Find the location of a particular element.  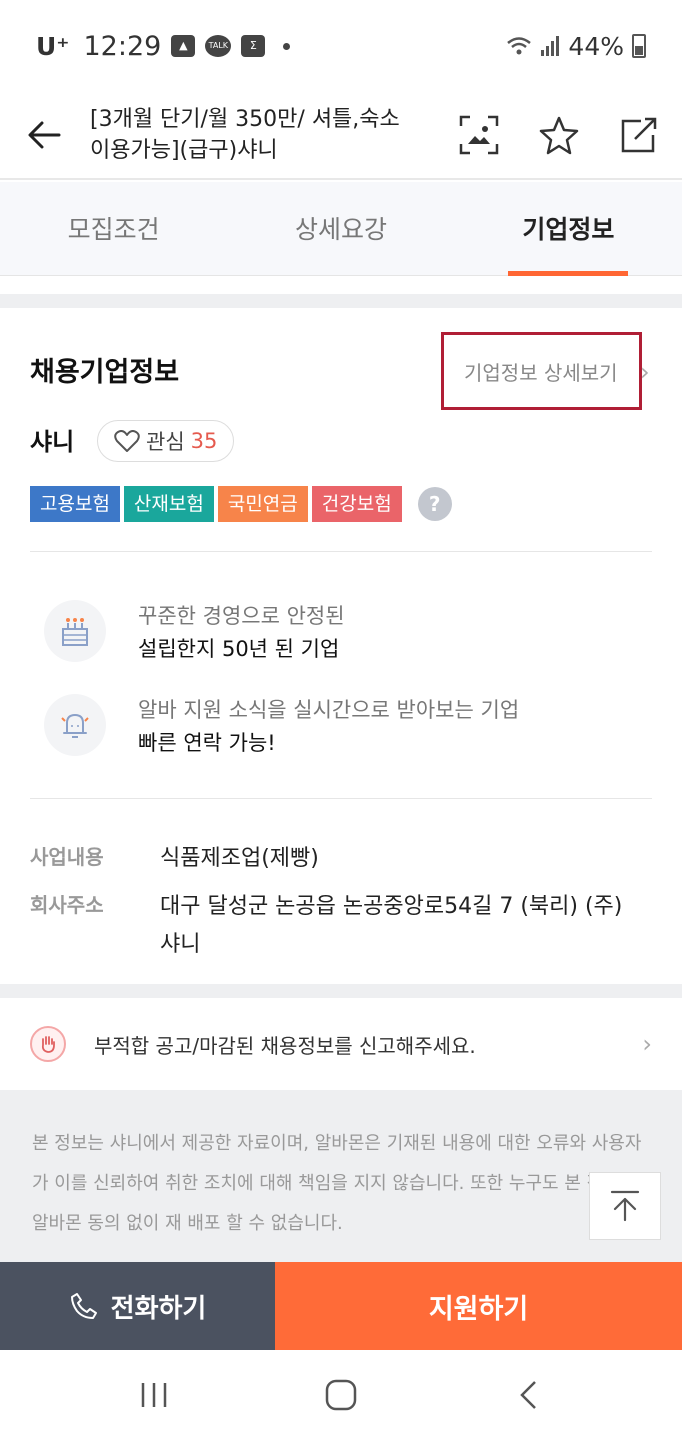

sigma-notification-icon: Σ is located at coordinates (253, 46).